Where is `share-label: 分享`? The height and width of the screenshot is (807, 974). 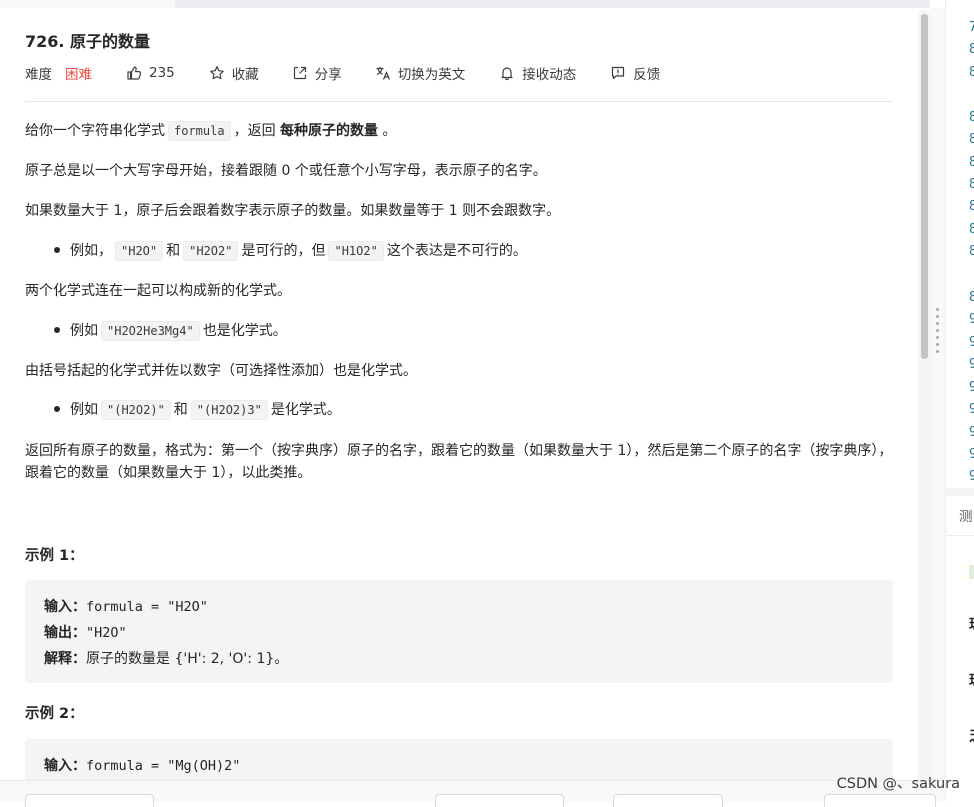
share-label: 分享 is located at coordinates (328, 75).